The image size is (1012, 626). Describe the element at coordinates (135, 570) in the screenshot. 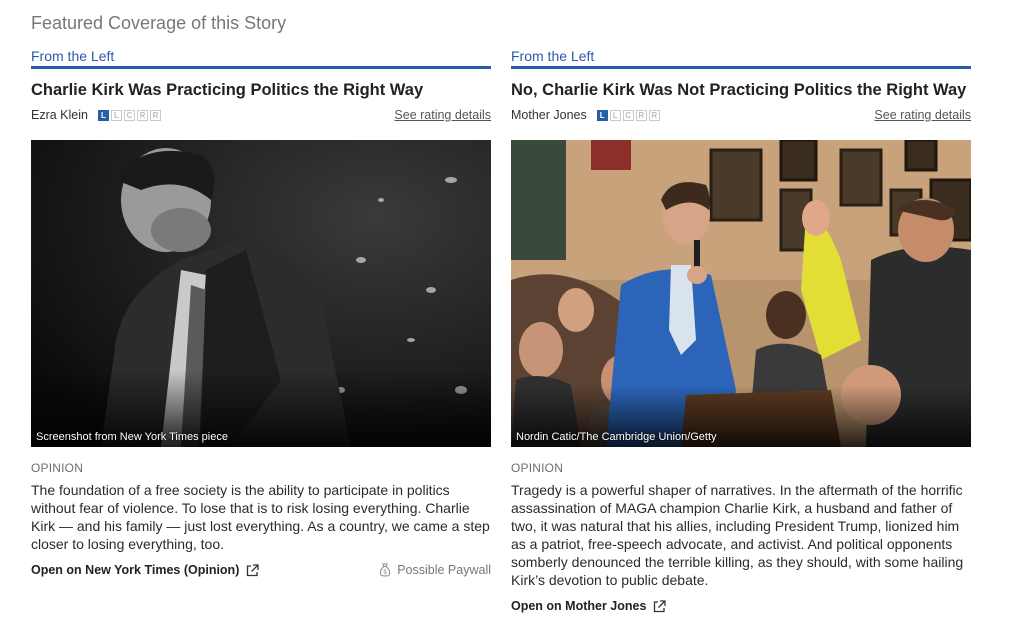

I see `open-article-label: Open on New York Times (Opinion)` at that location.